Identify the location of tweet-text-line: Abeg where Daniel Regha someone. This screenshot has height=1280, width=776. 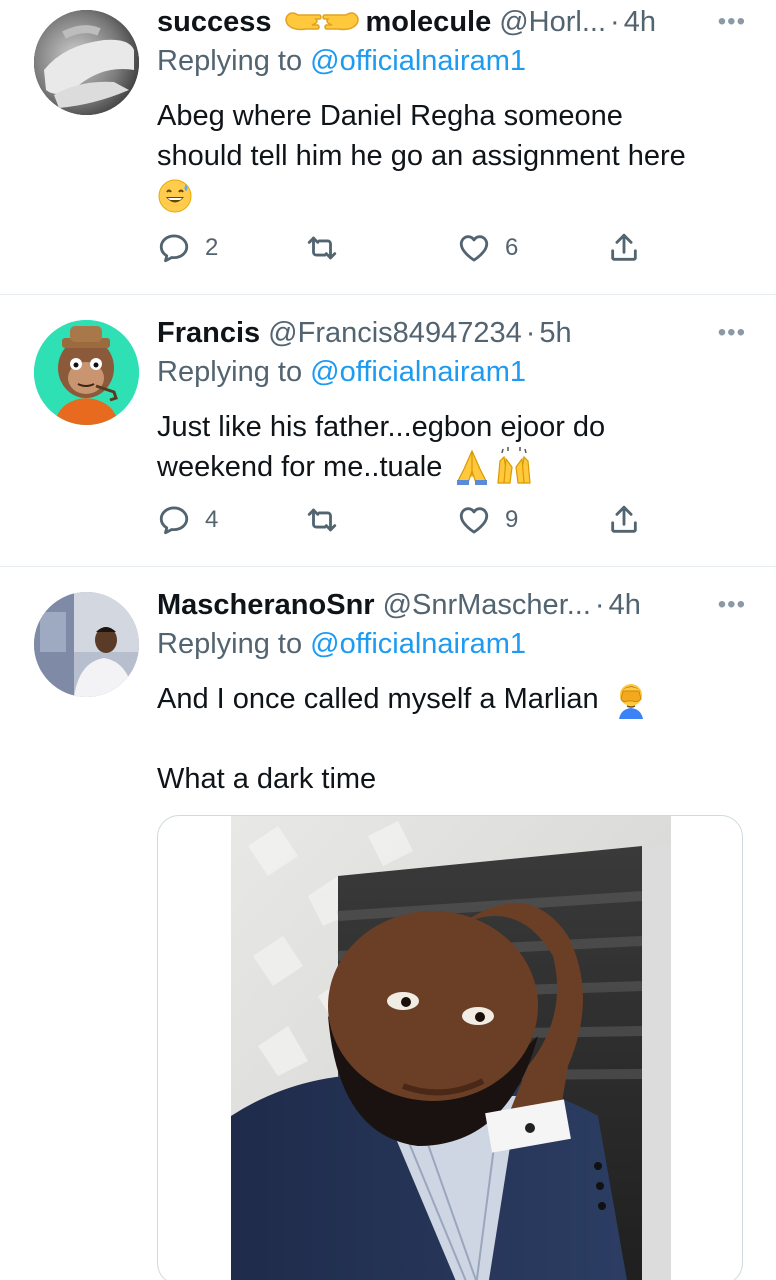
(390, 116).